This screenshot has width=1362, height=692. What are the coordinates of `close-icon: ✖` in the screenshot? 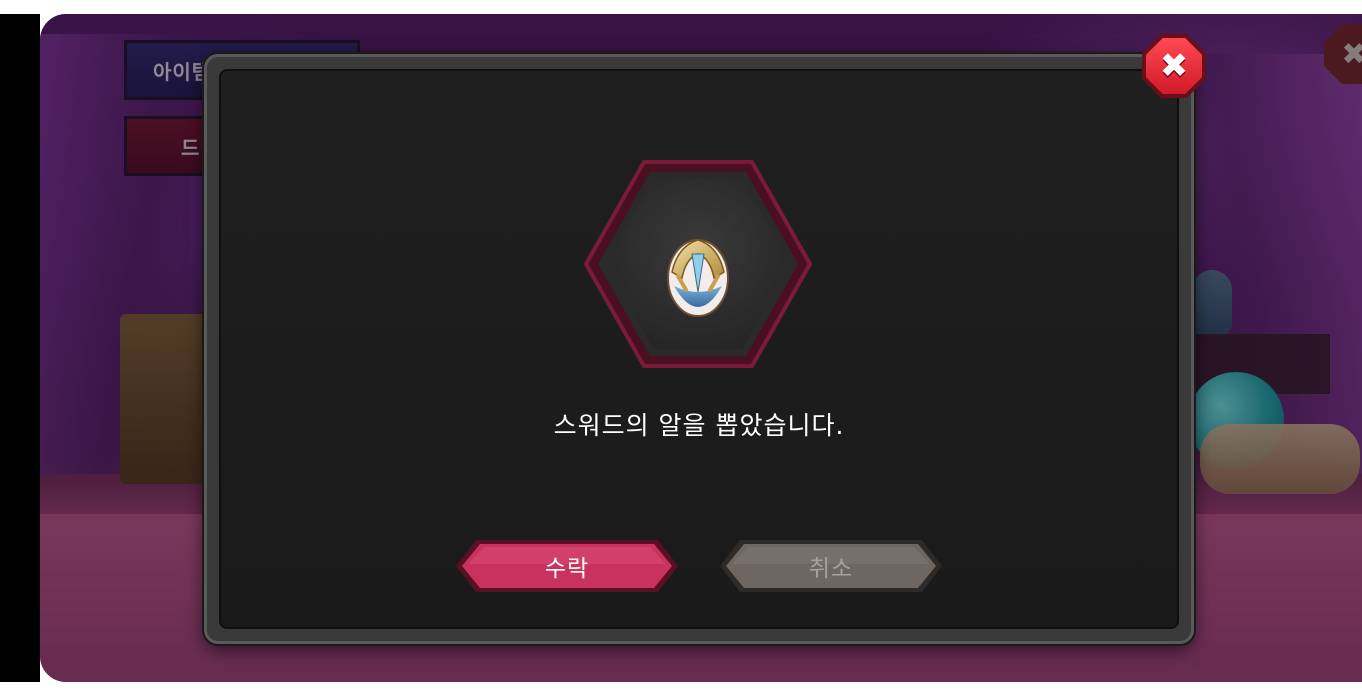 It's located at (1174, 66).